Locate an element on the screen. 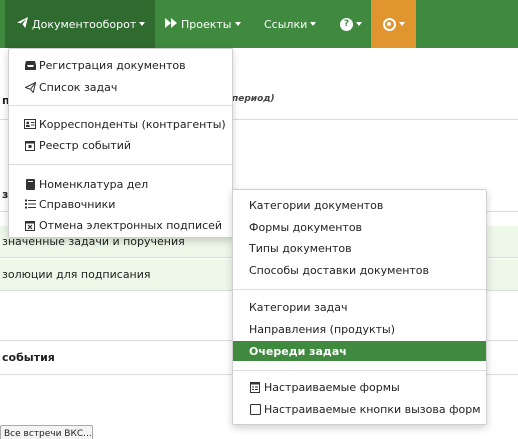 The image size is (518, 439). menu-item-label: Справочники is located at coordinates (77, 204).